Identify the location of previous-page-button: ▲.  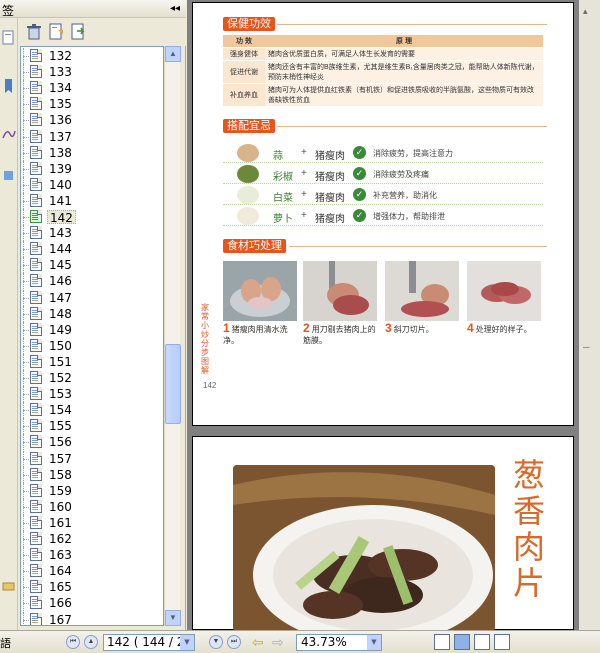
(91, 642).